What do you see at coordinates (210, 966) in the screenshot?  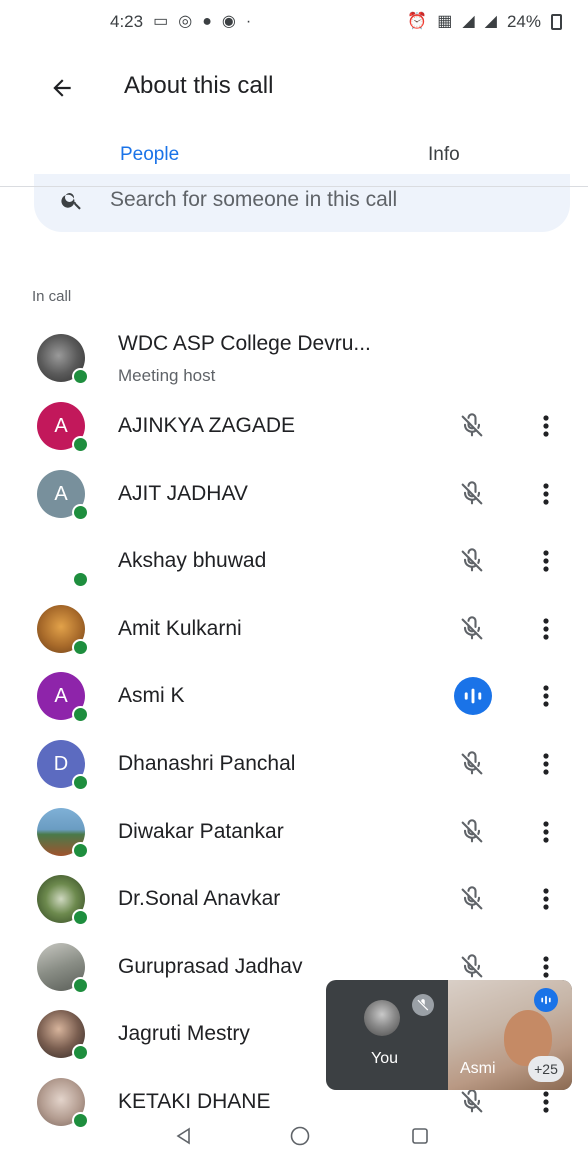 I see `participant-name: Guruprasad Jadhav` at bounding box center [210, 966].